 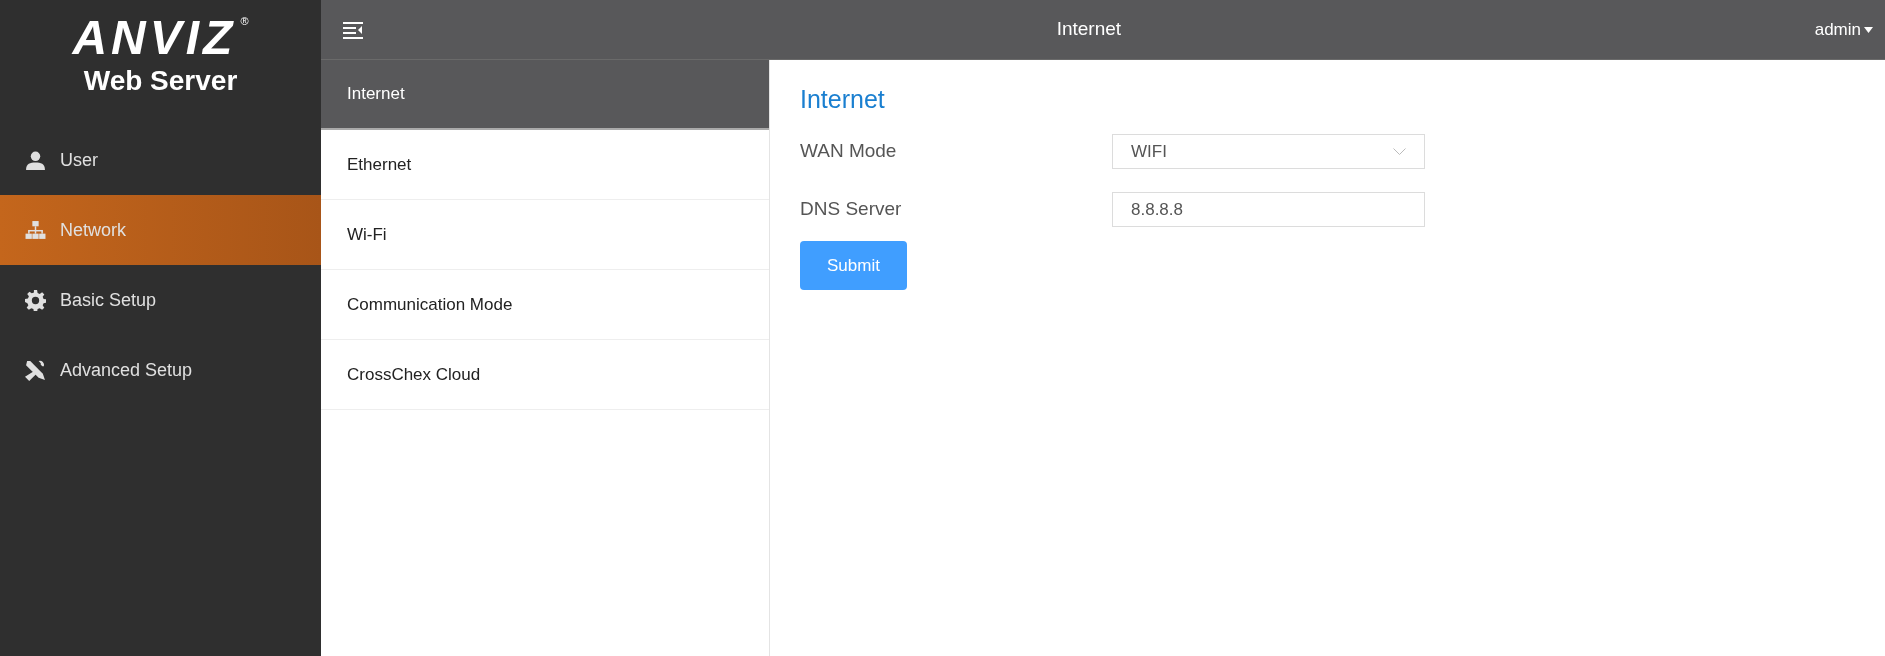 I want to click on caret-icon, so click(x=1868, y=29).